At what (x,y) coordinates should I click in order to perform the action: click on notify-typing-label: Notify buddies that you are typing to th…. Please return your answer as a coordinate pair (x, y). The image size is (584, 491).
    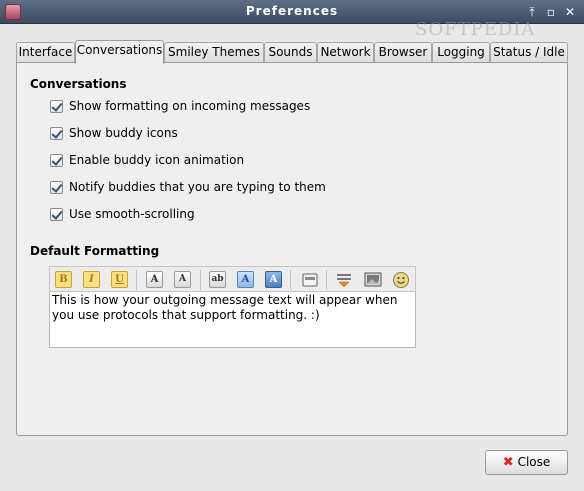
    Looking at the image, I should click on (197, 187).